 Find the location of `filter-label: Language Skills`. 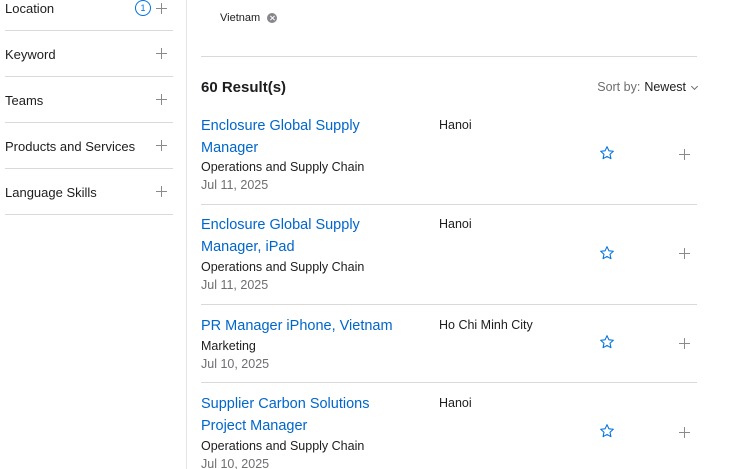

filter-label: Language Skills is located at coordinates (51, 192).